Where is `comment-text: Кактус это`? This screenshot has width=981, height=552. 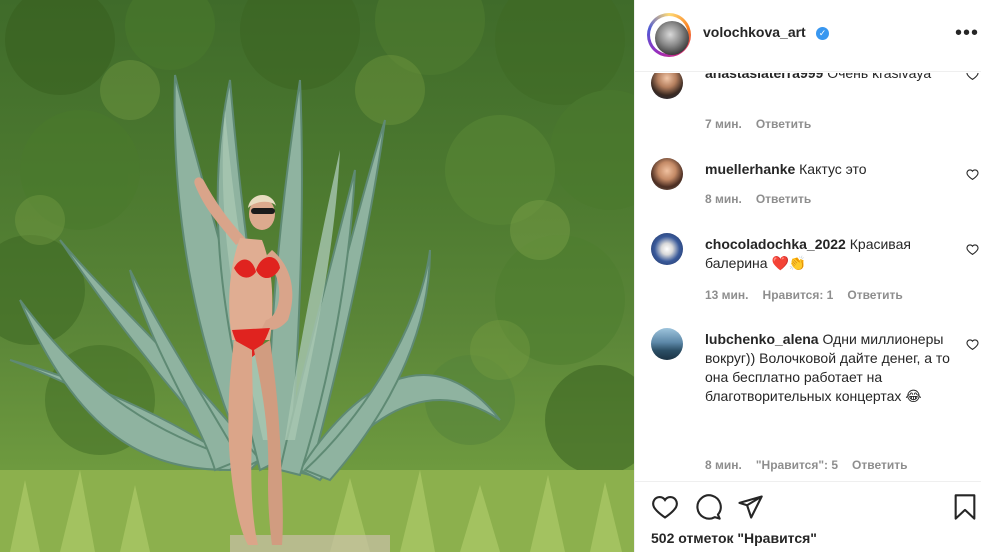 comment-text: Кактус это is located at coordinates (833, 169).